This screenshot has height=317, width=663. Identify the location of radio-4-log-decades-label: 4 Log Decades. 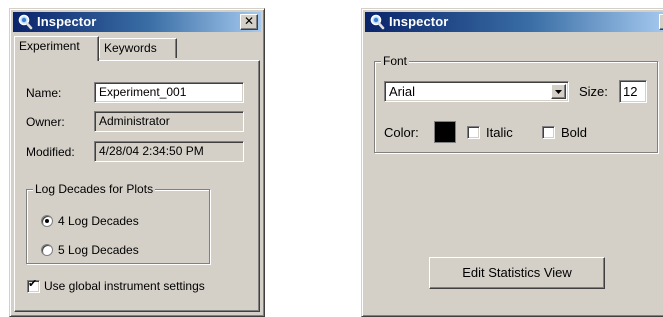
(98, 221).